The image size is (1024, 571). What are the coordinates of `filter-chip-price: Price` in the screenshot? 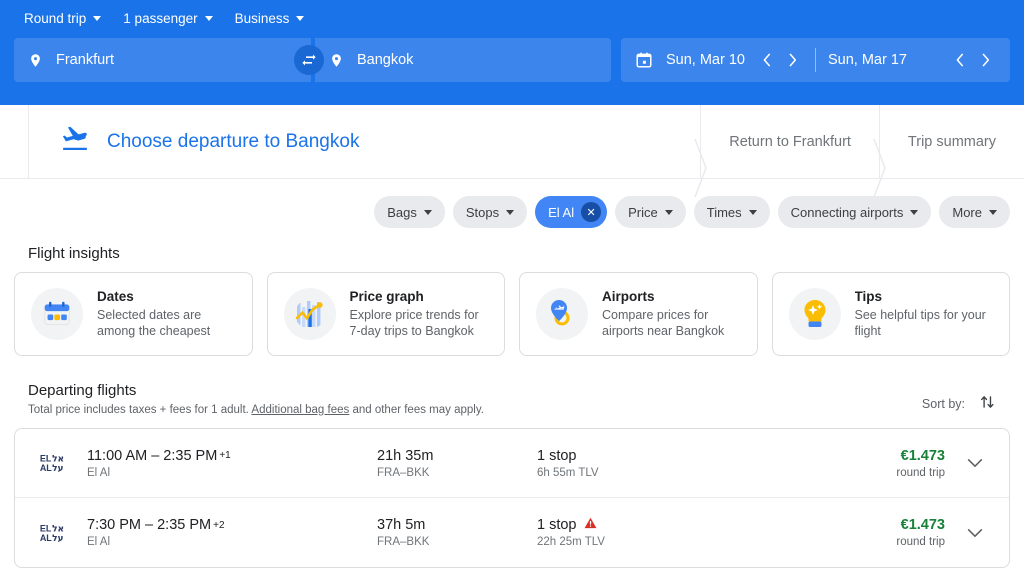 It's located at (650, 212).